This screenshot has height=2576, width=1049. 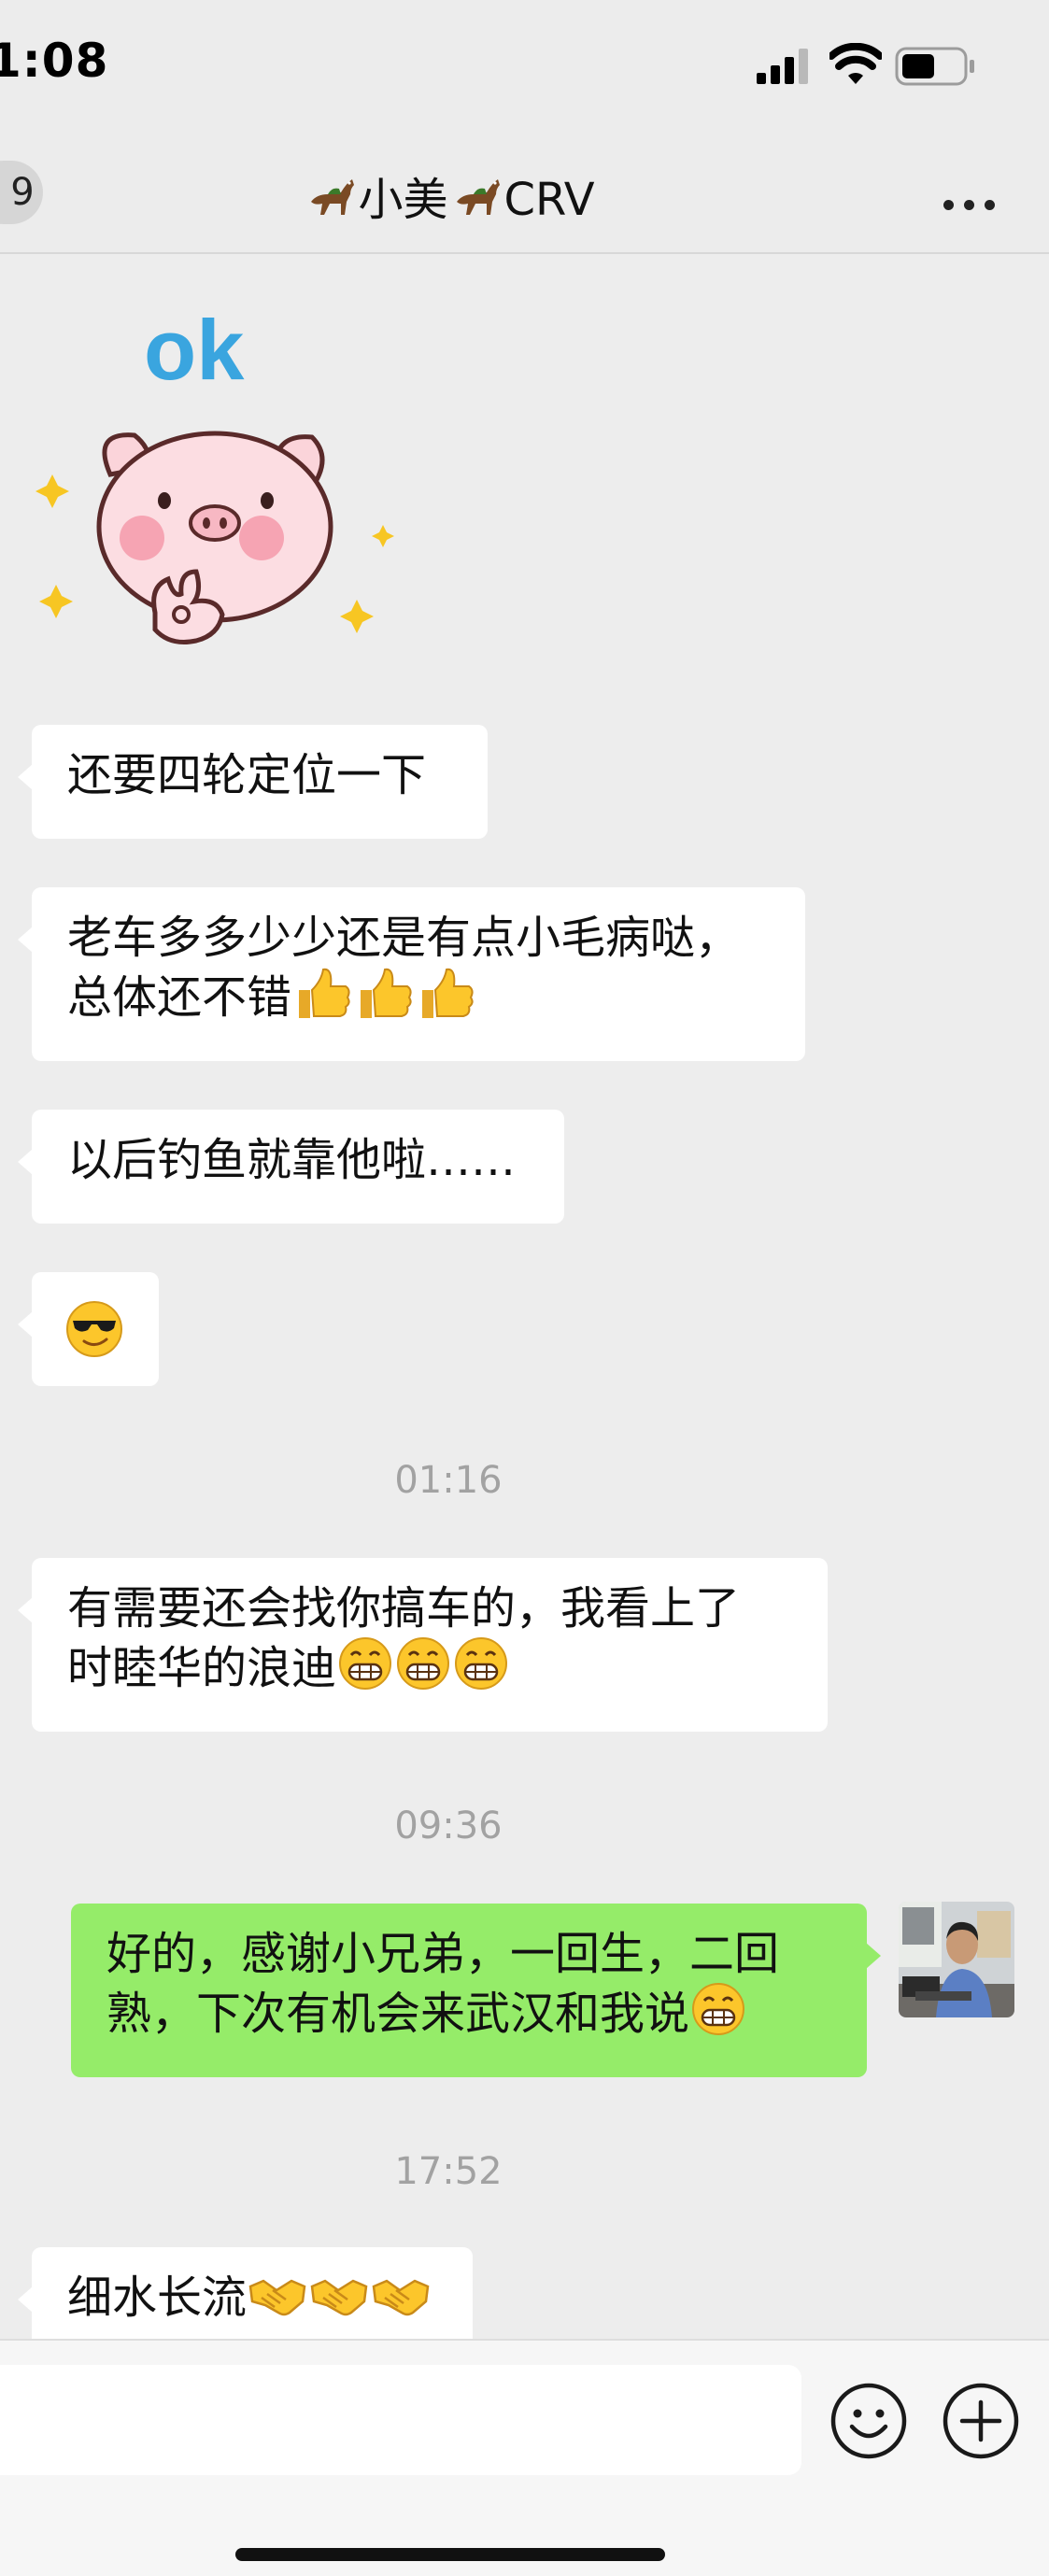 I want to click on message-text: 有需要还会找你搞车的，我看上了, so click(x=404, y=1608).